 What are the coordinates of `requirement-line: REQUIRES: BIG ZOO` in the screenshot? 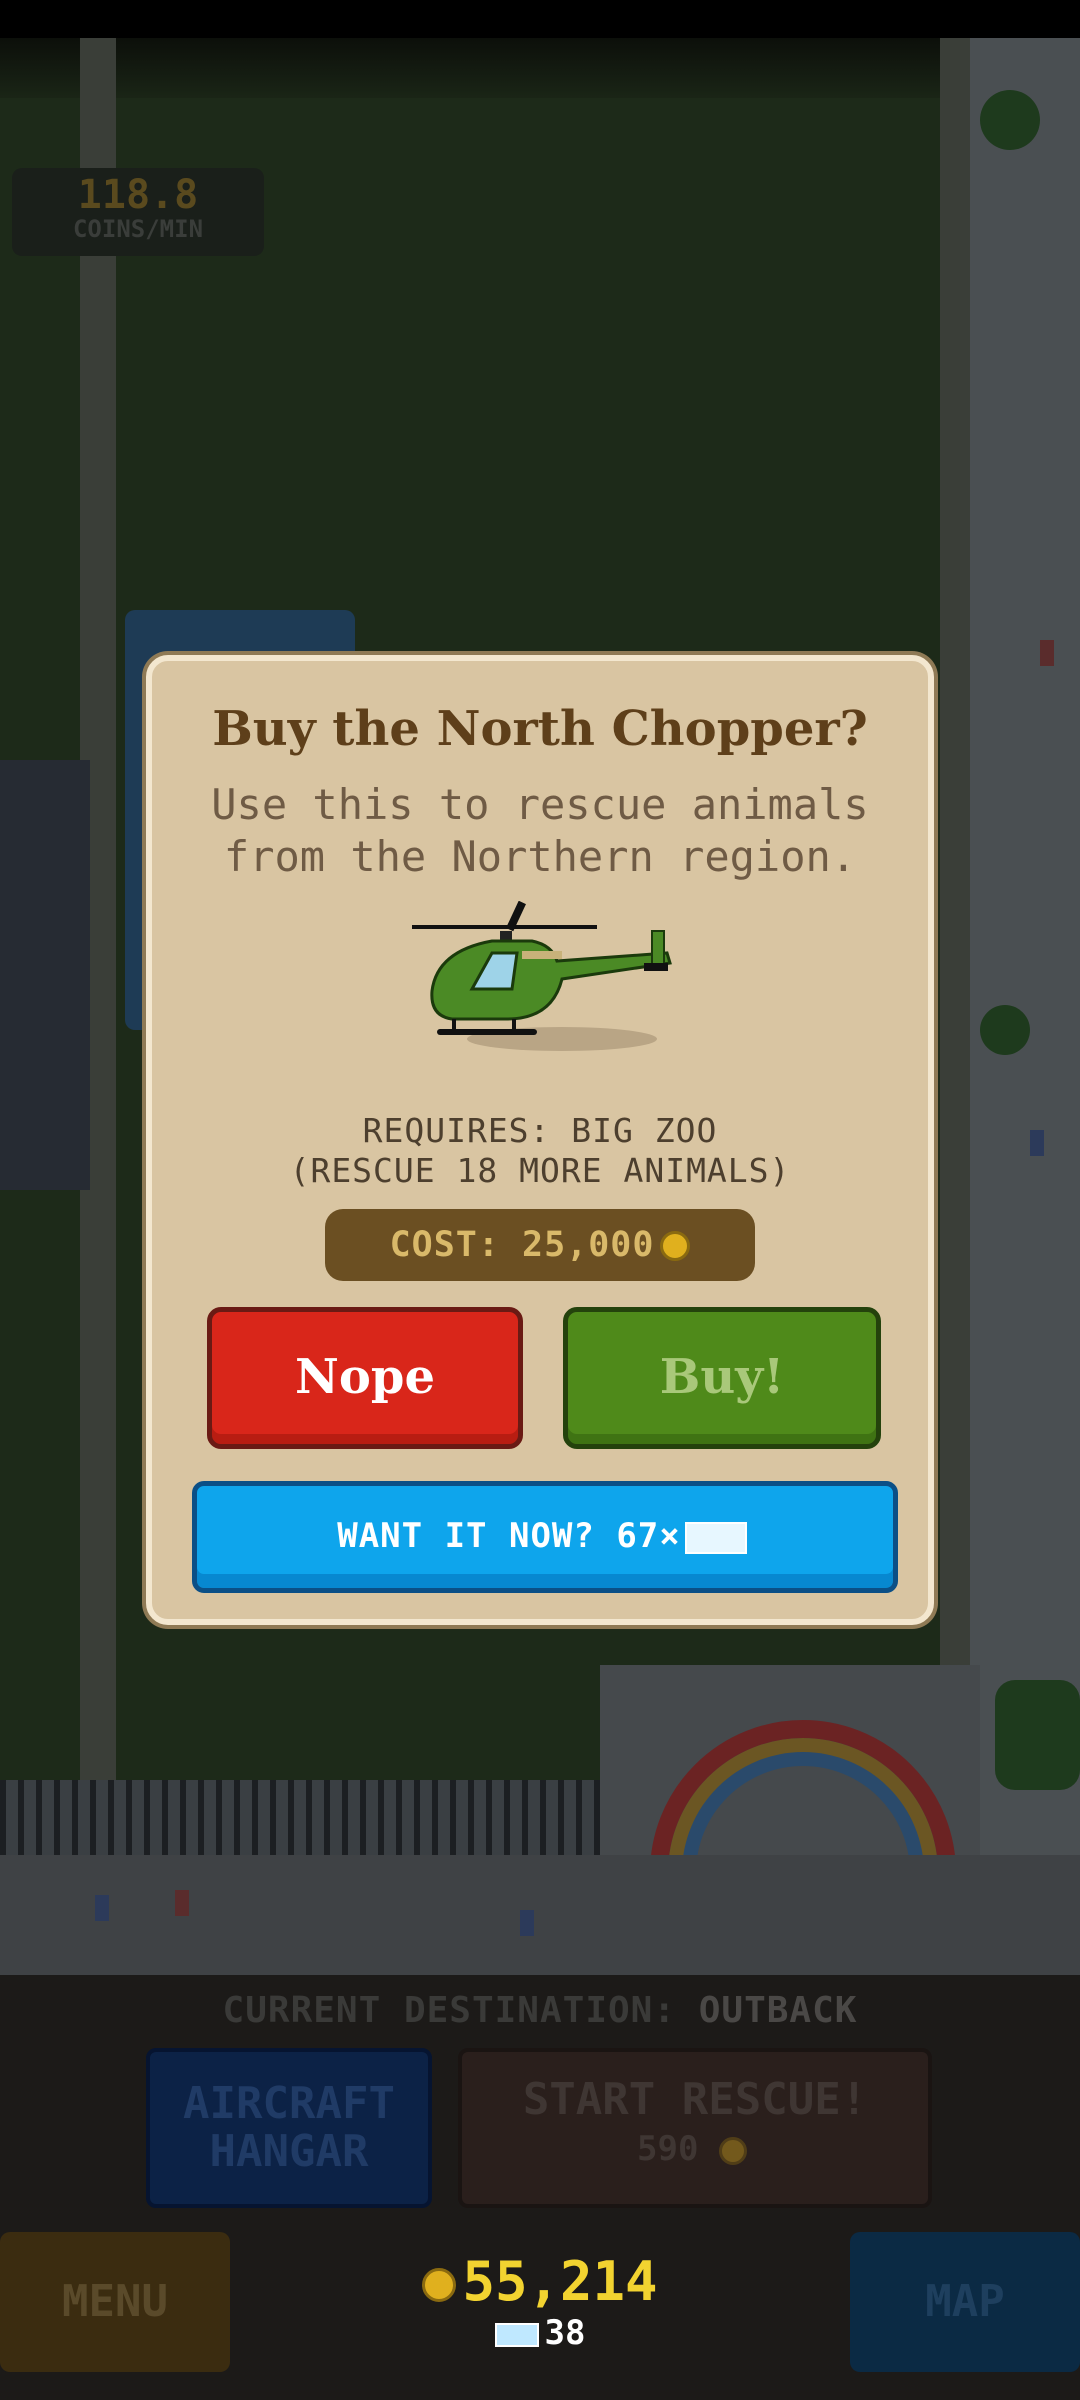 It's located at (540, 1130).